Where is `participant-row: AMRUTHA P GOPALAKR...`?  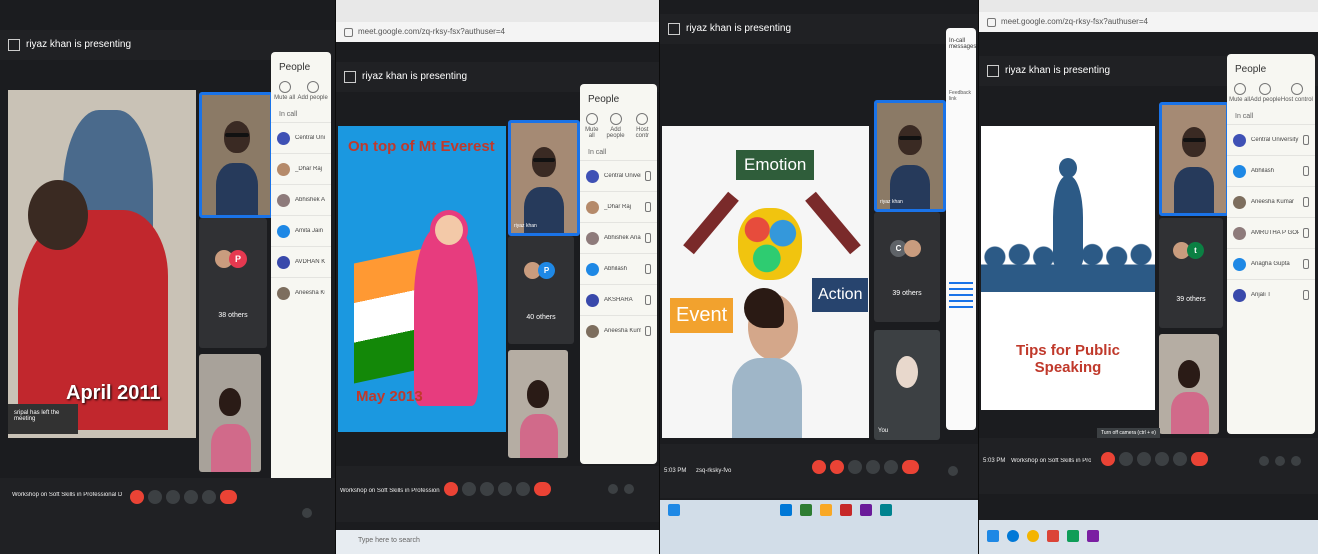
participant-row: AMRUTHA P GOPALAKR... is located at coordinates (1271, 232).